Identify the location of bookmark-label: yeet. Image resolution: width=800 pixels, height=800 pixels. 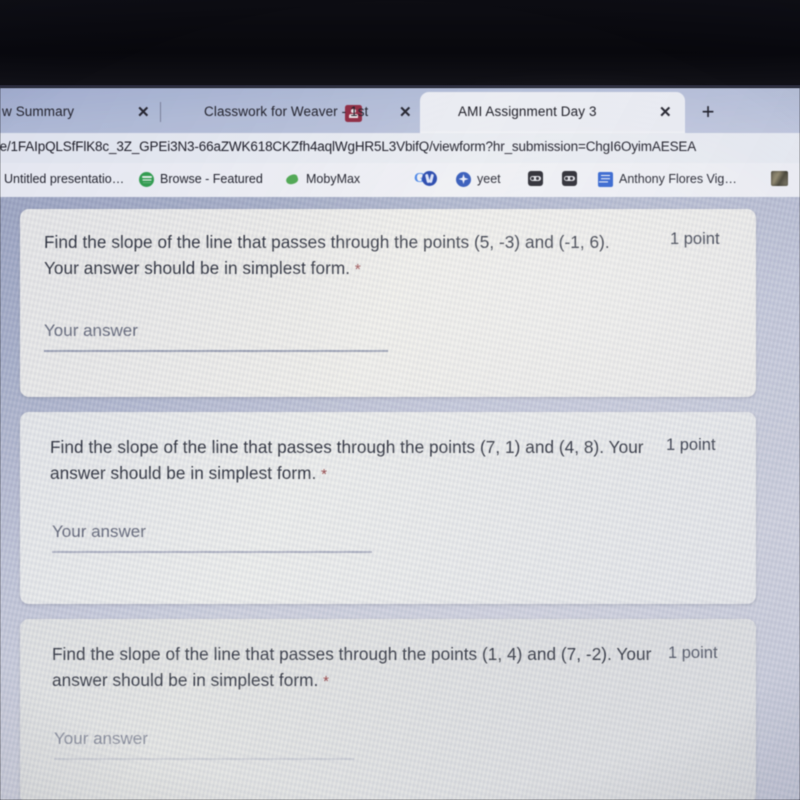
(489, 179).